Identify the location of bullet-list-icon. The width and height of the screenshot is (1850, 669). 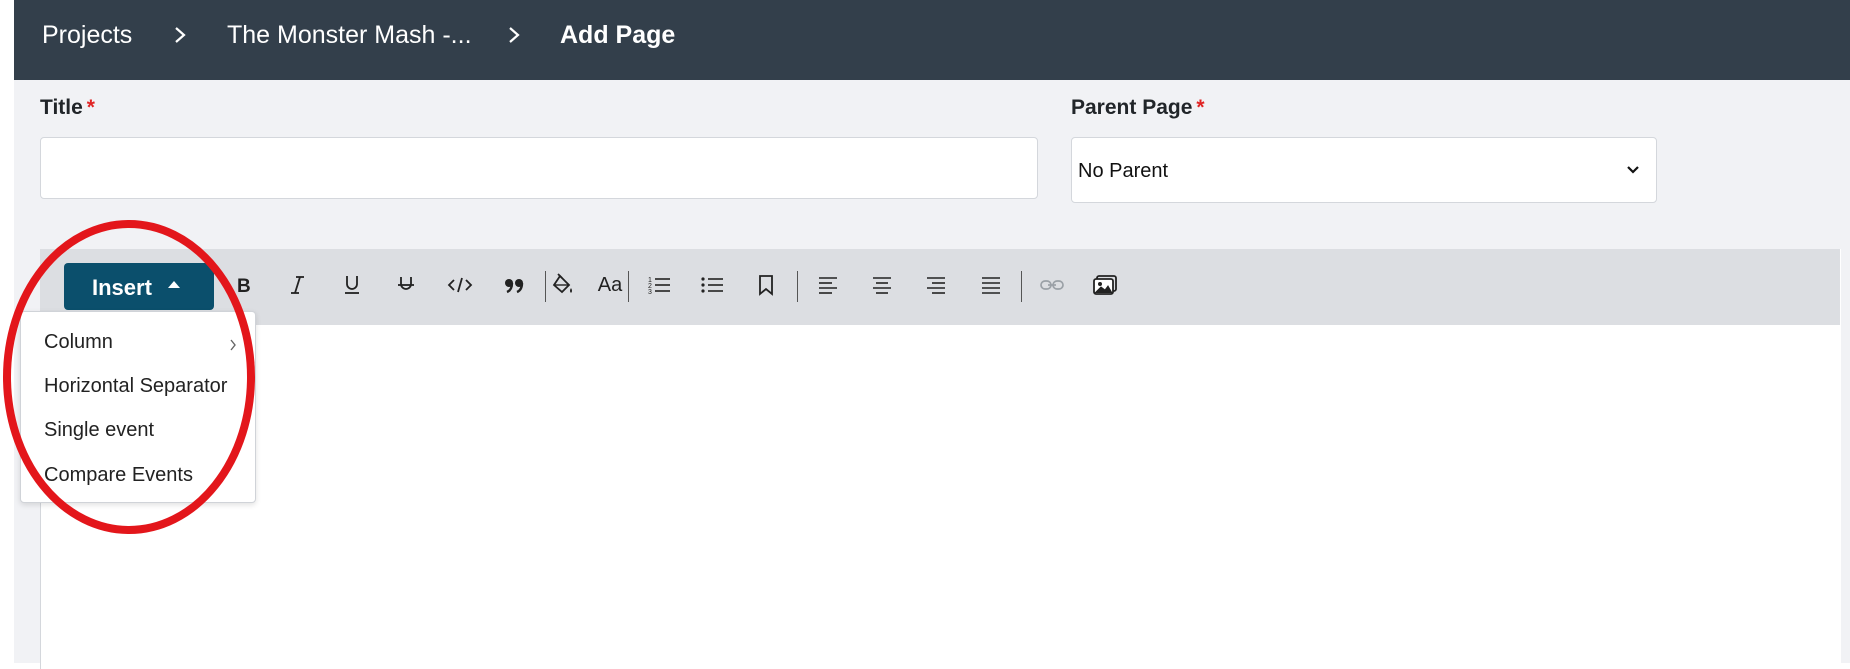
(712, 285).